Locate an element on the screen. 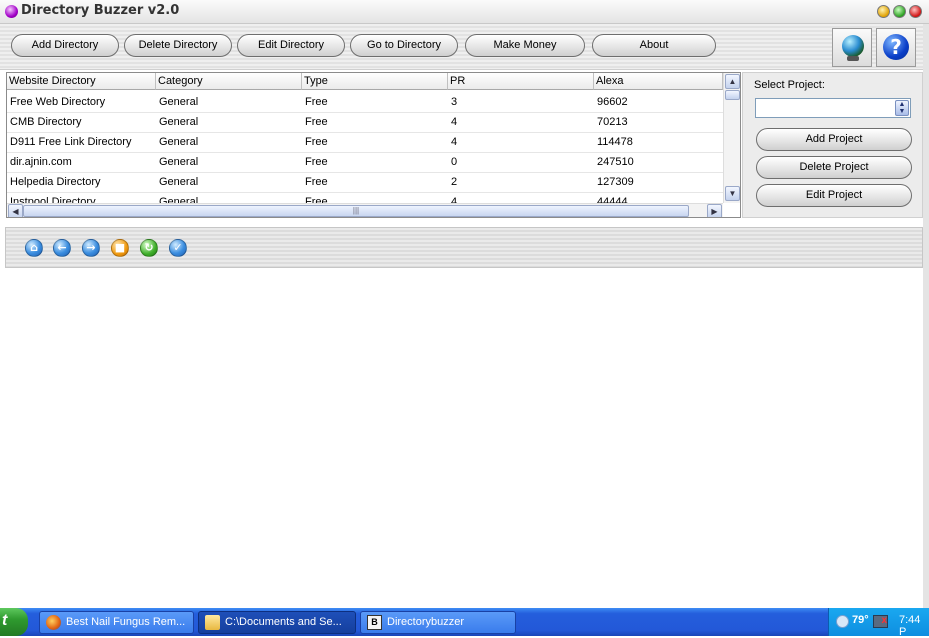  check-icon: ✓ is located at coordinates (178, 248).